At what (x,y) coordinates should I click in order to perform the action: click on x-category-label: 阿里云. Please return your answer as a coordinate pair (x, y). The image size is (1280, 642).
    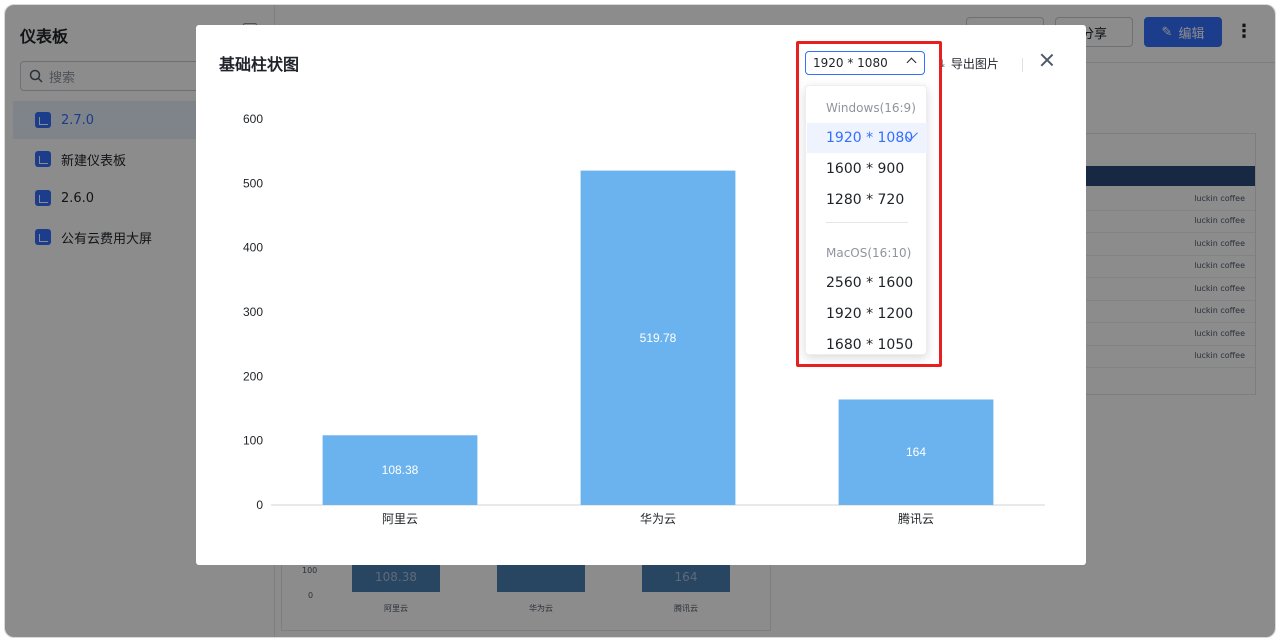
    Looking at the image, I should click on (400, 519).